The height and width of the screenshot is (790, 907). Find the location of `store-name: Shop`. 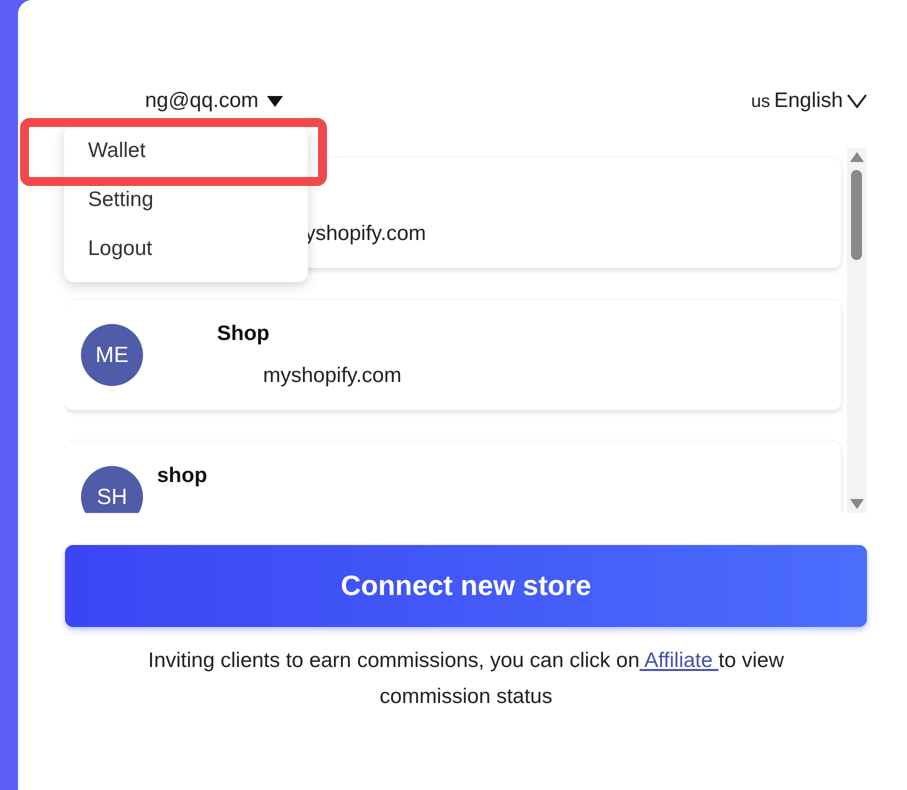

store-name: Shop is located at coordinates (243, 334).